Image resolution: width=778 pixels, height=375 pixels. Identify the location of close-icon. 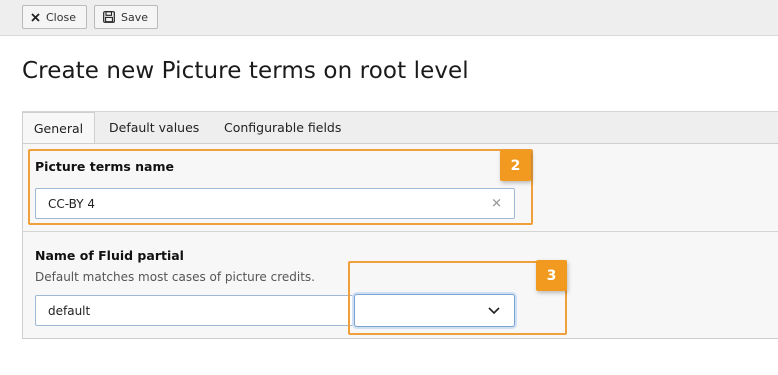
(35, 17).